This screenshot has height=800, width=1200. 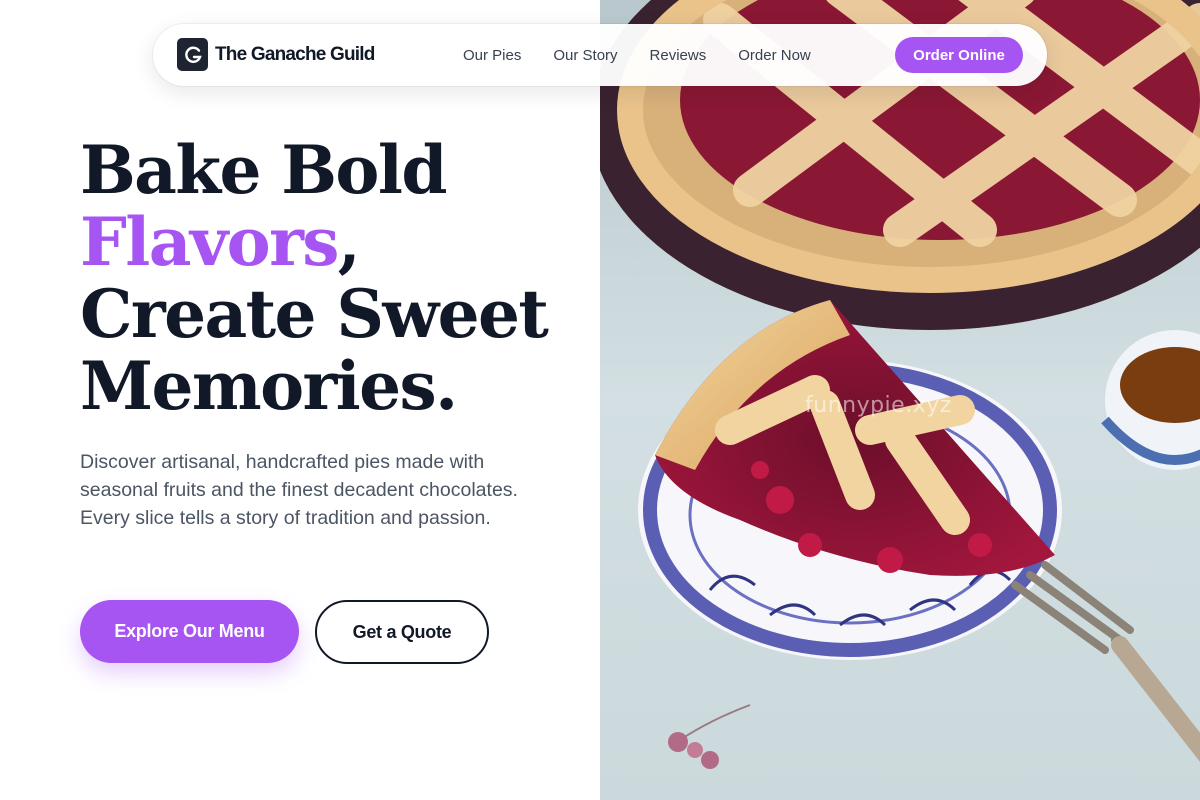 I want to click on explore-menu-button: Explore Our Menu, so click(x=189, y=631).